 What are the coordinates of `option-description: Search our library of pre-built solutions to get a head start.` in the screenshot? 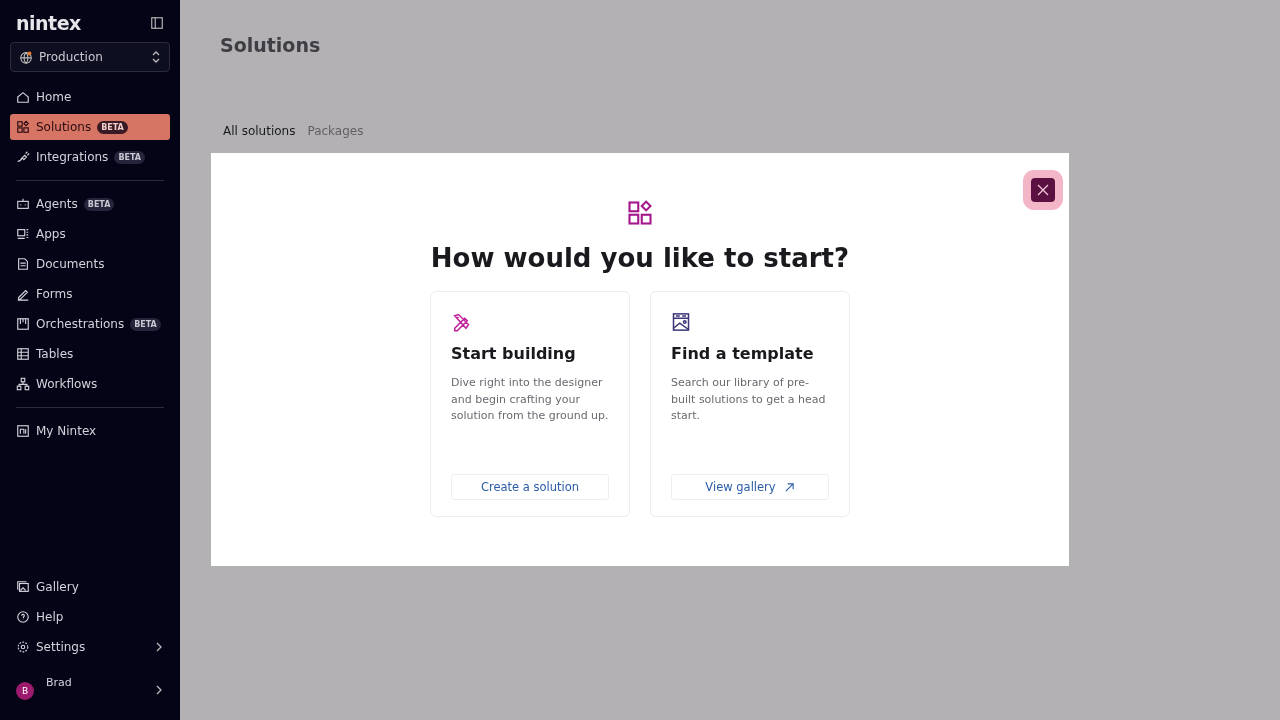 It's located at (749, 399).